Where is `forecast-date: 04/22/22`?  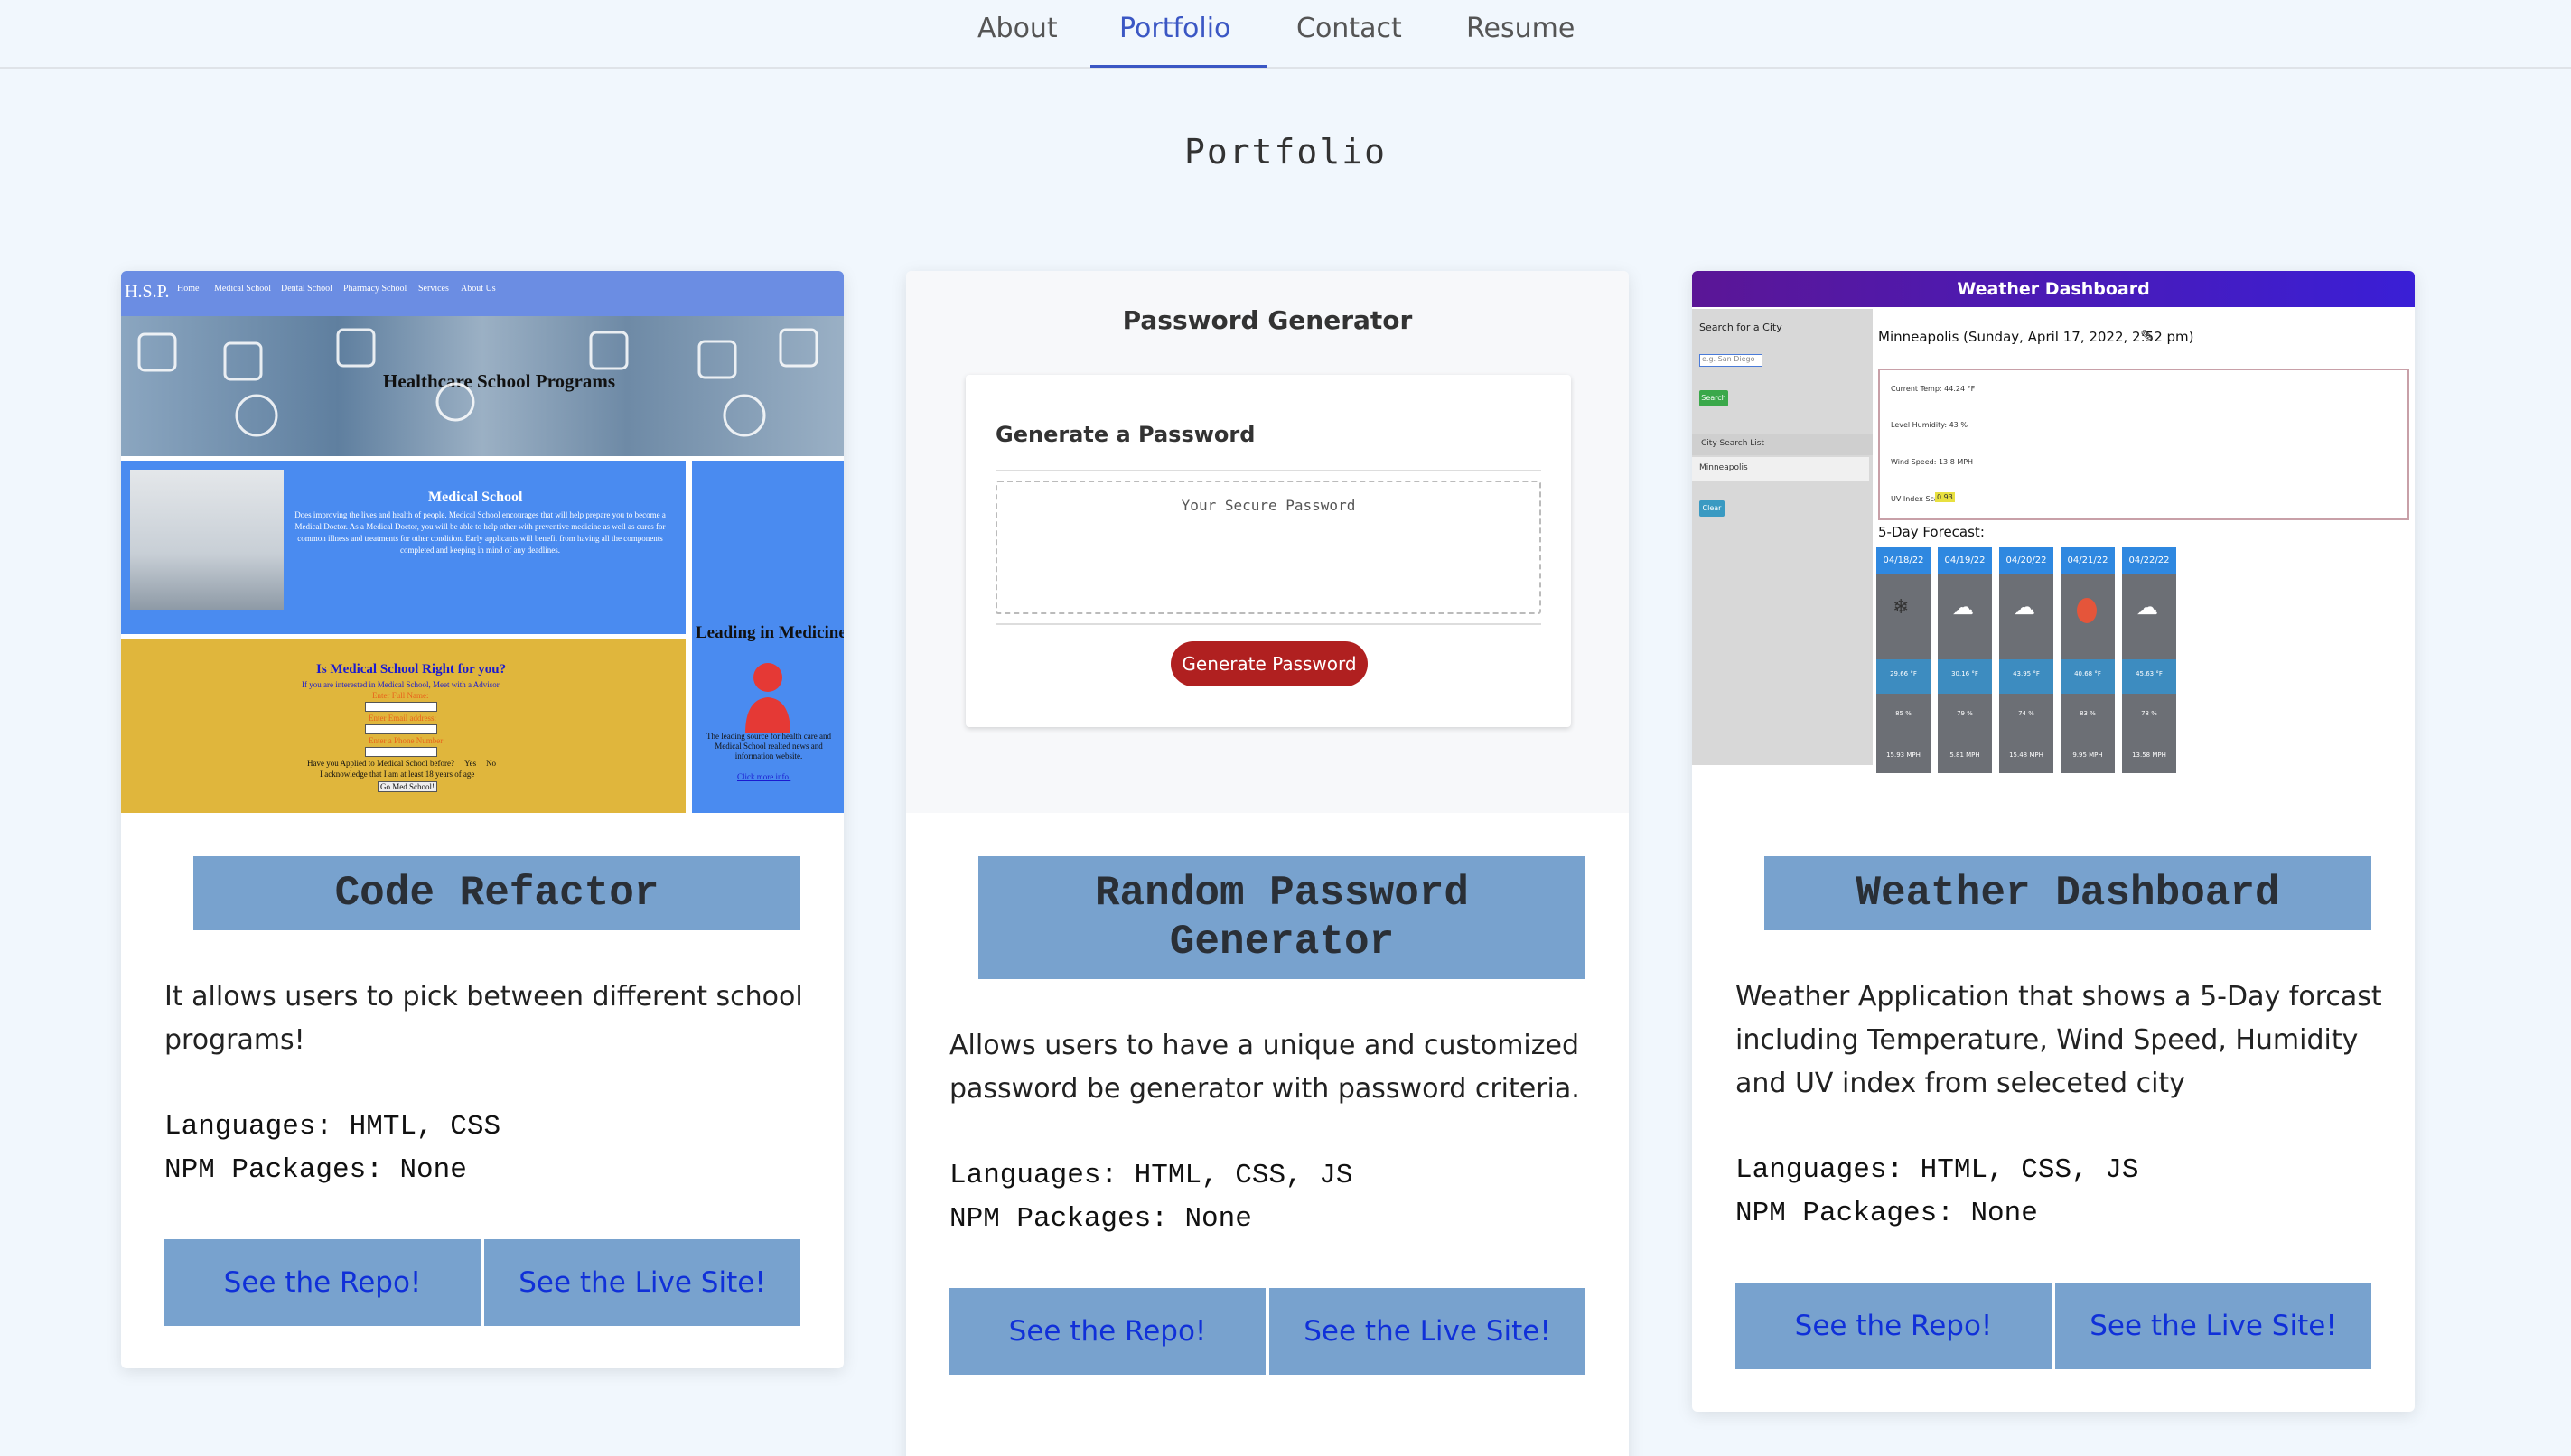 forecast-date: 04/22/22 is located at coordinates (2149, 560).